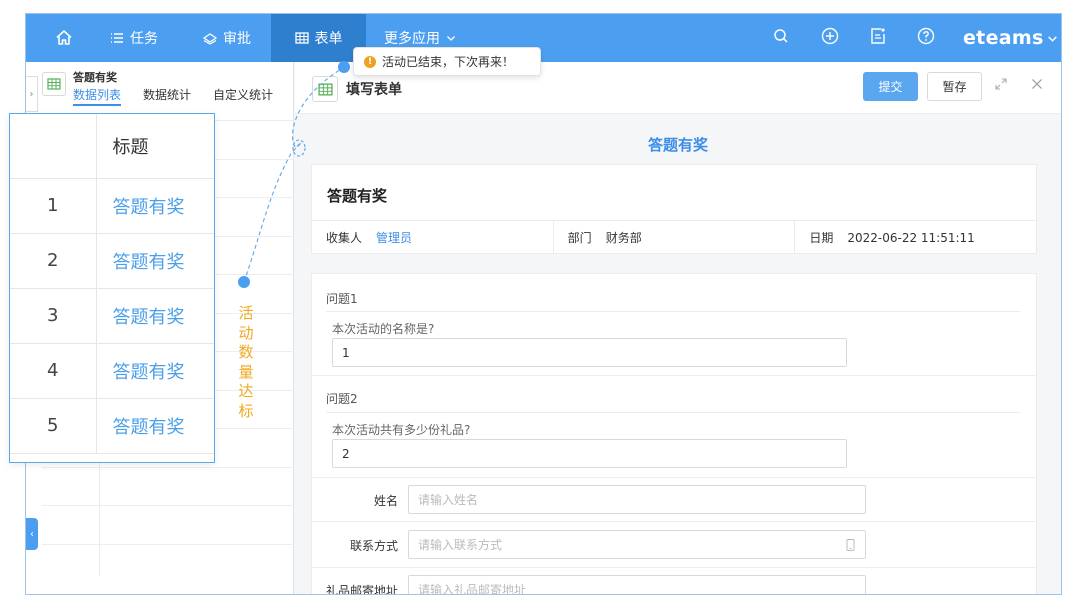 This screenshot has height=608, width=1080. What do you see at coordinates (344, 67) in the screenshot?
I see `connector-dot-end` at bounding box center [344, 67].